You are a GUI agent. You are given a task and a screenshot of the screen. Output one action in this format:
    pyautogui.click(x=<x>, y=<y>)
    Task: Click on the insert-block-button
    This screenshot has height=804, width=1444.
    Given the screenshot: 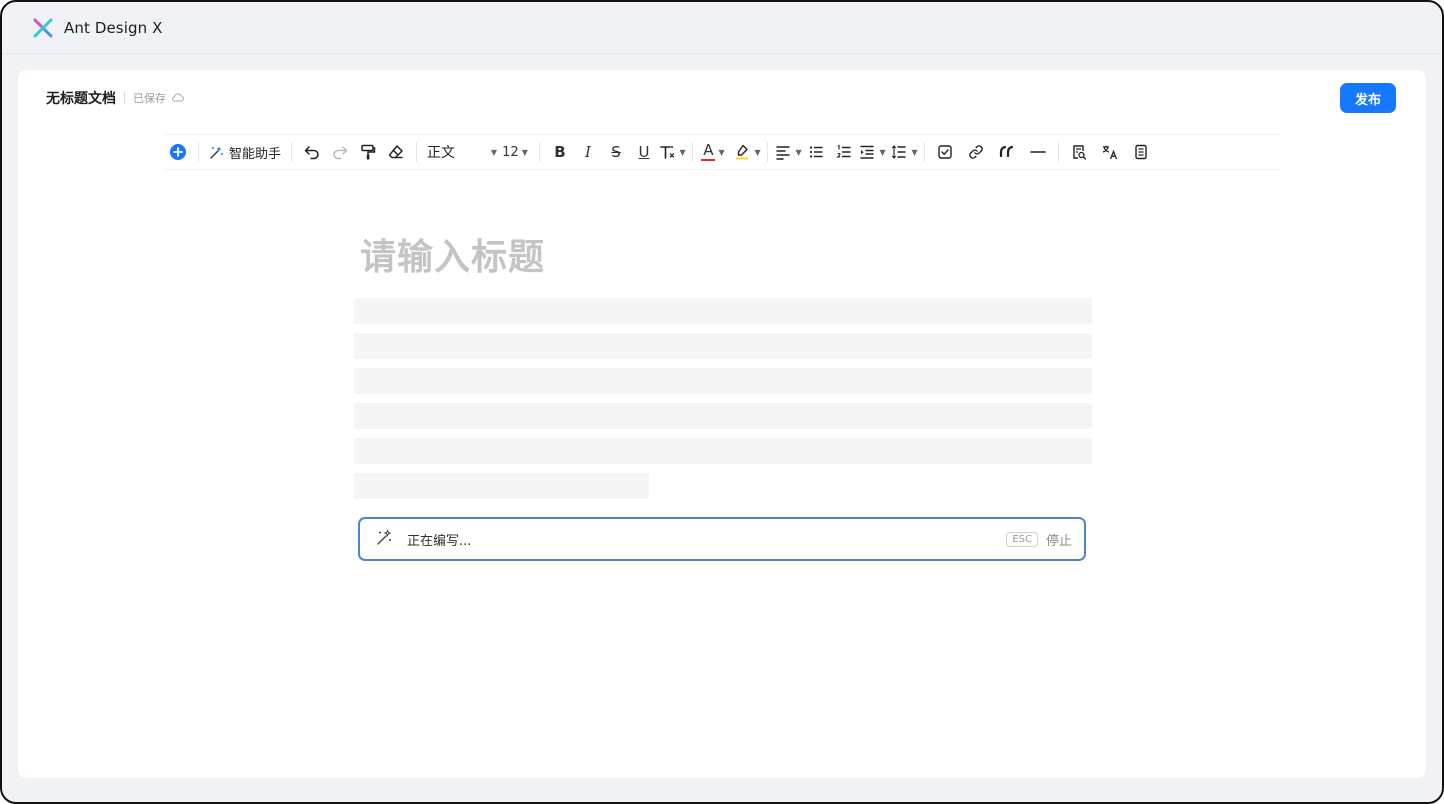 What is the action you would take?
    pyautogui.click(x=178, y=152)
    